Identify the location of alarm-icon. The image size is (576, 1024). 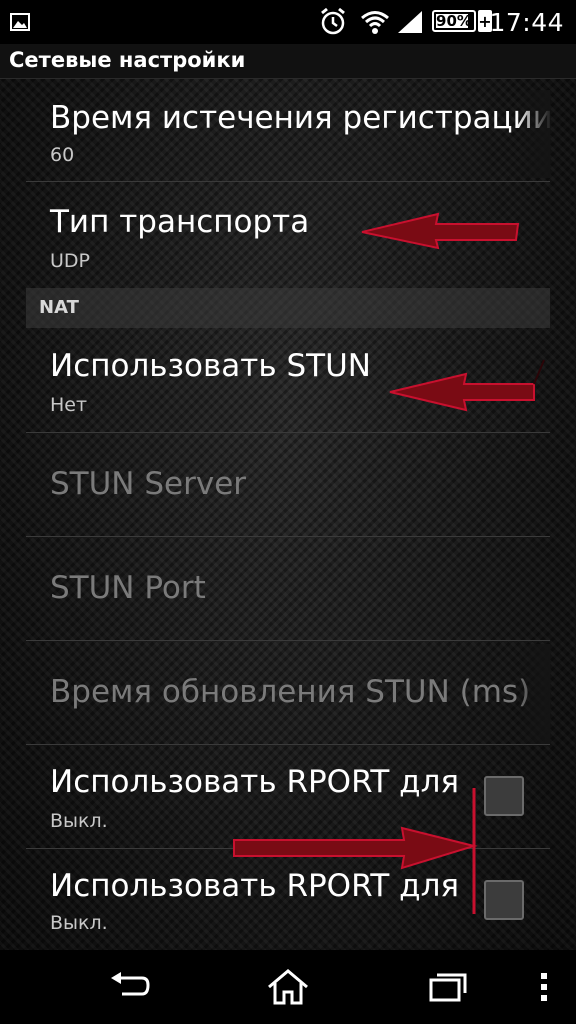
(333, 22).